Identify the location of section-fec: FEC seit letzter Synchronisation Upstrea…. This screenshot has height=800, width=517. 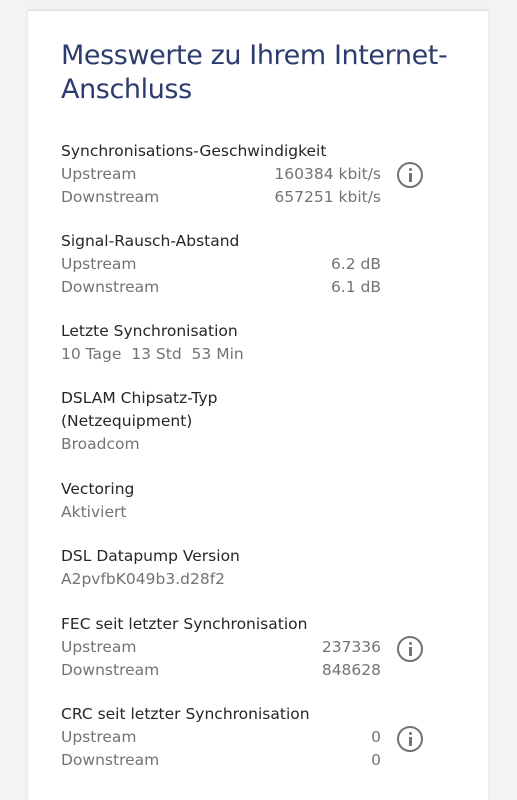
(271, 647).